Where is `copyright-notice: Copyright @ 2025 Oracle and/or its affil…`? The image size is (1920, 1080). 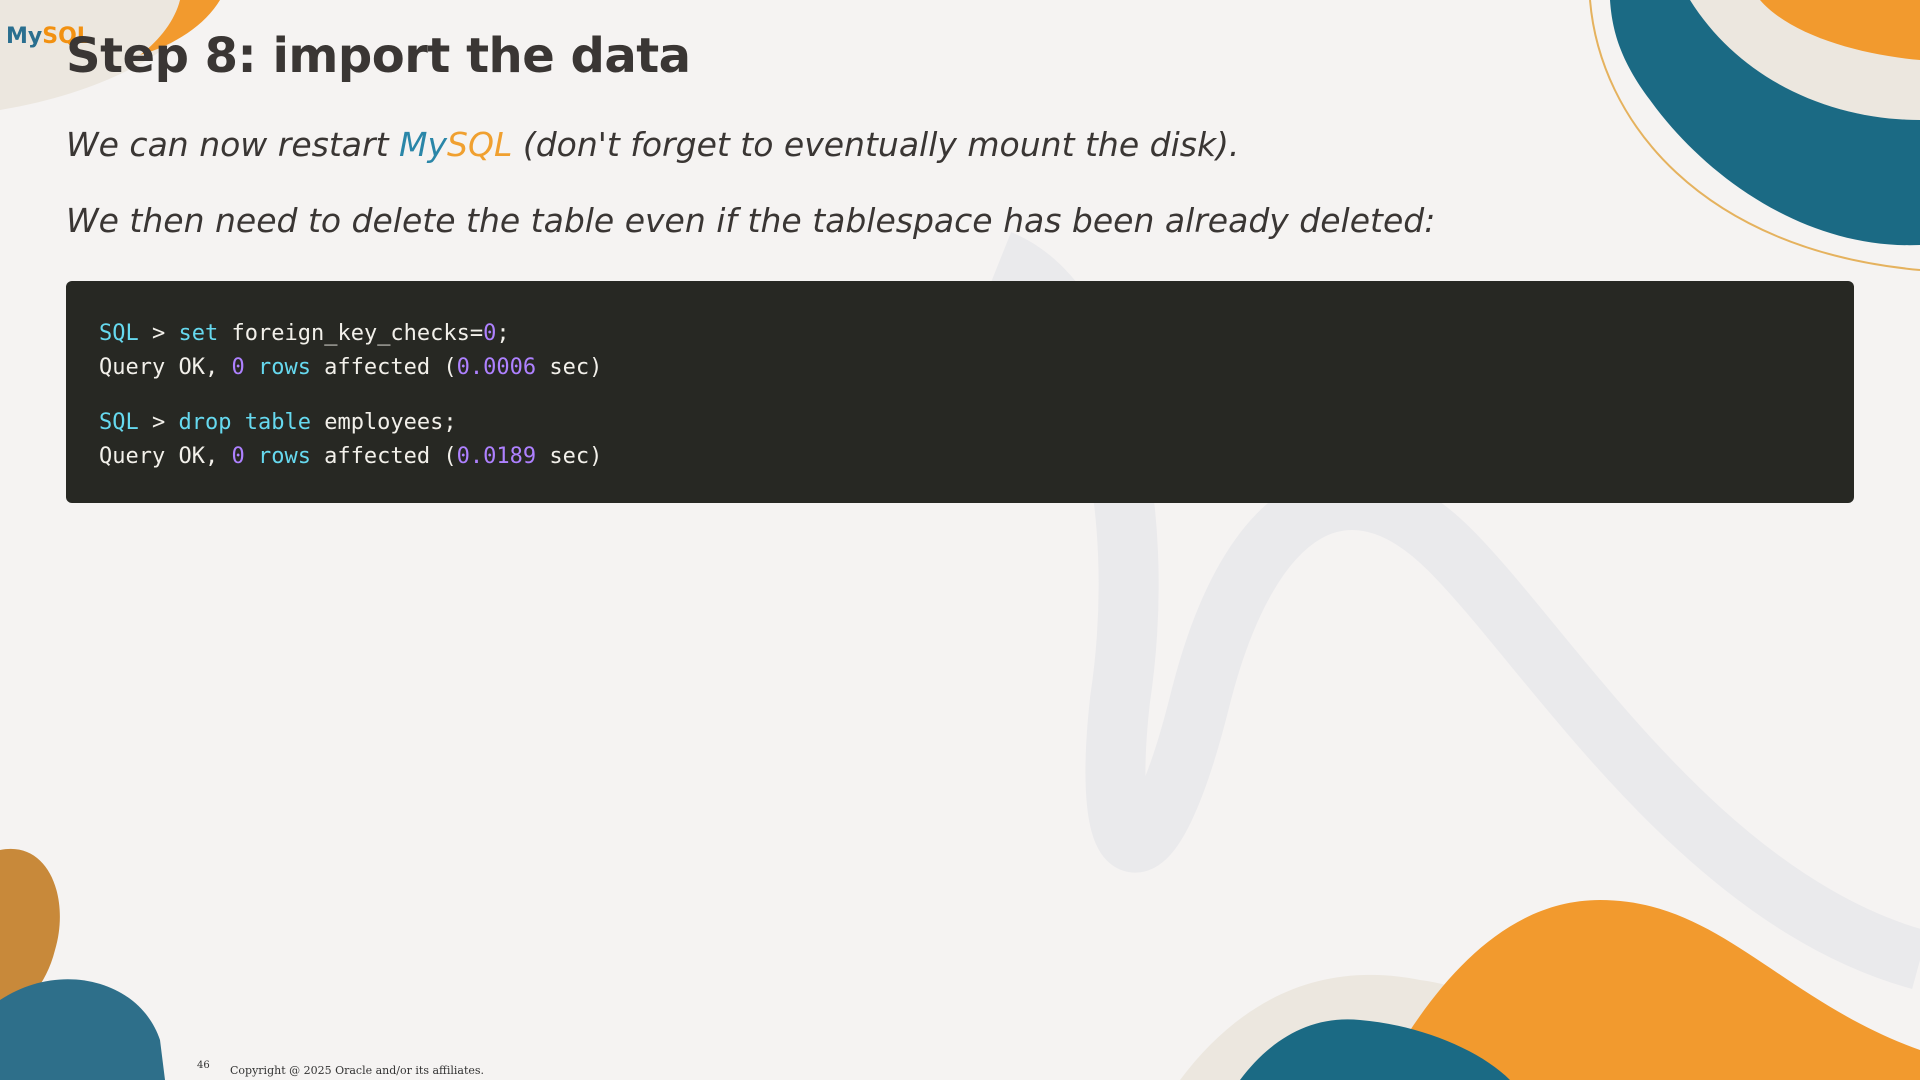
copyright-notice: Copyright @ 2025 Oracle and/or its affil… is located at coordinates (357, 1070).